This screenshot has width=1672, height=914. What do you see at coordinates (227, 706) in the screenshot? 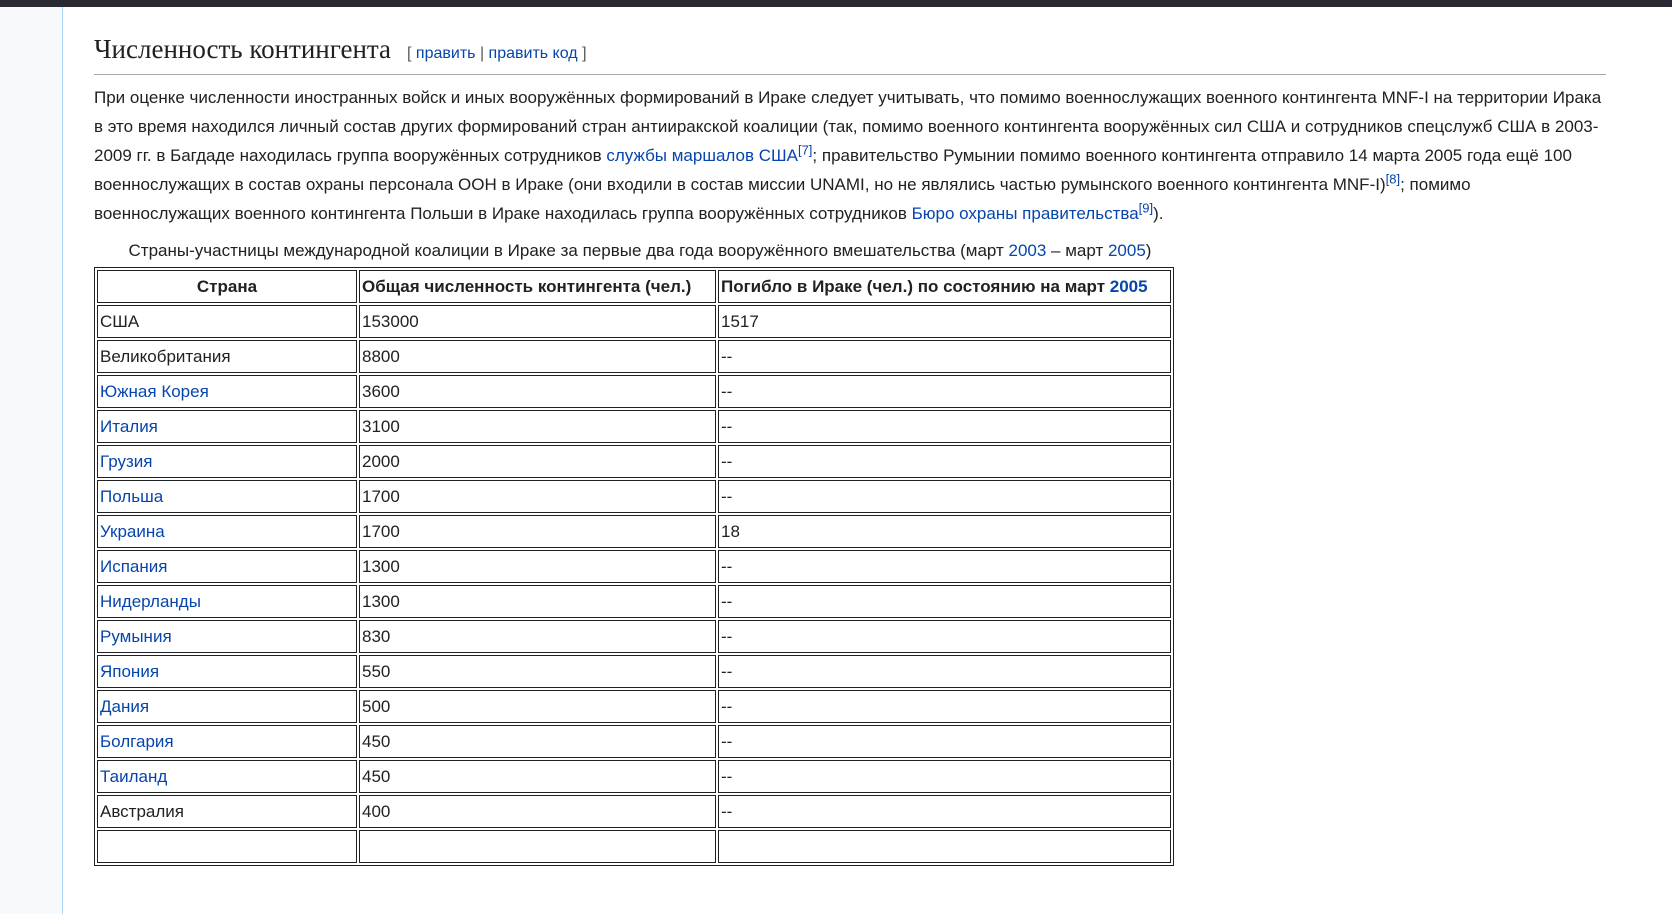
I see `cell-country: Дания` at bounding box center [227, 706].